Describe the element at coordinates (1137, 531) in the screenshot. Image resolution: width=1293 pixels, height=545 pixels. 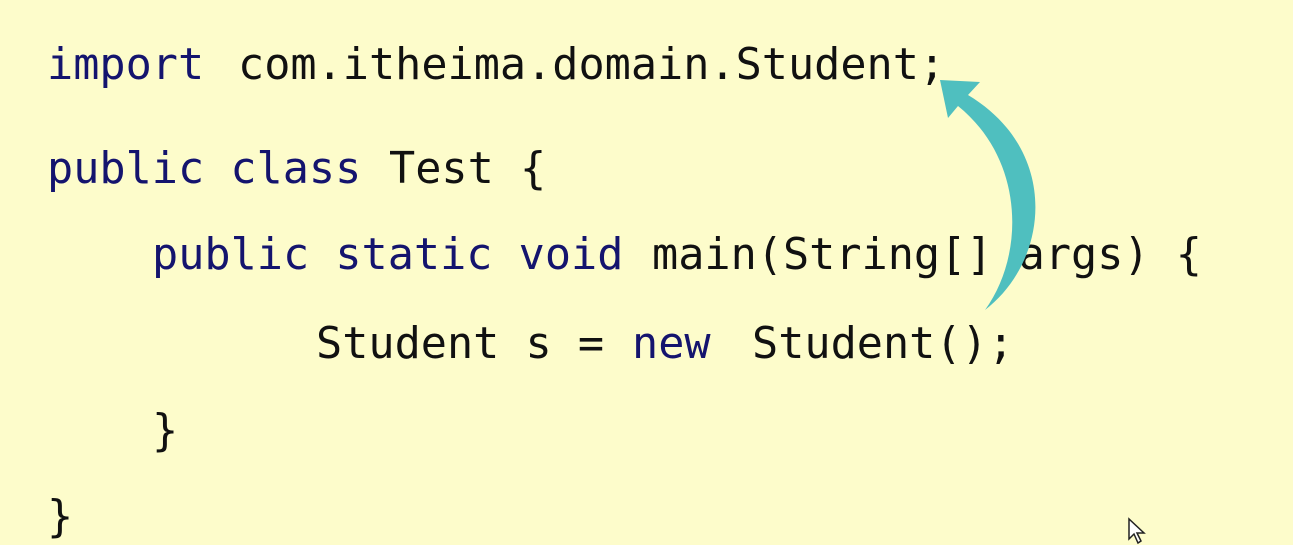
I see `mouse-cursor-icon` at that location.